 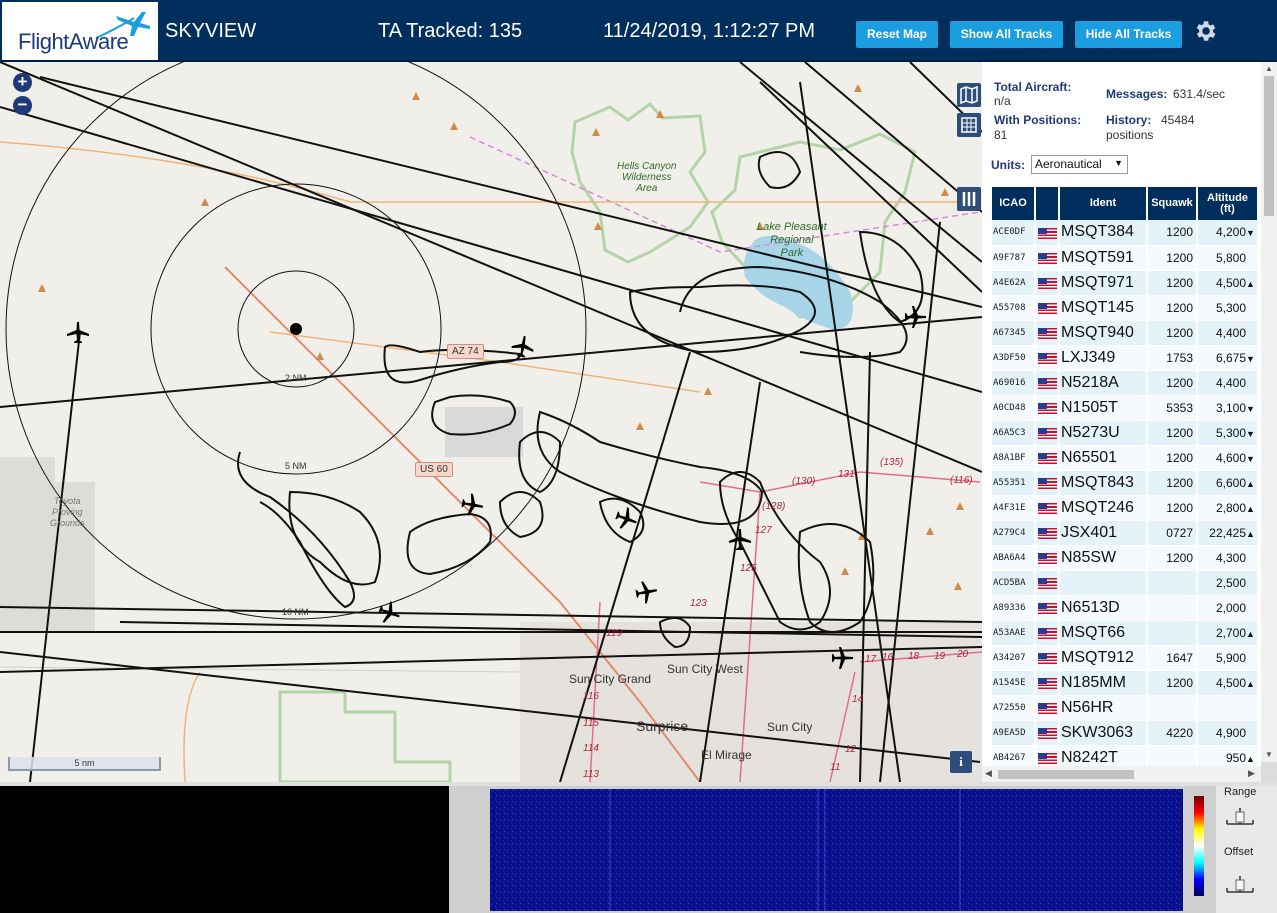 I want to click on altitude-cell, so click(x=1228, y=708).